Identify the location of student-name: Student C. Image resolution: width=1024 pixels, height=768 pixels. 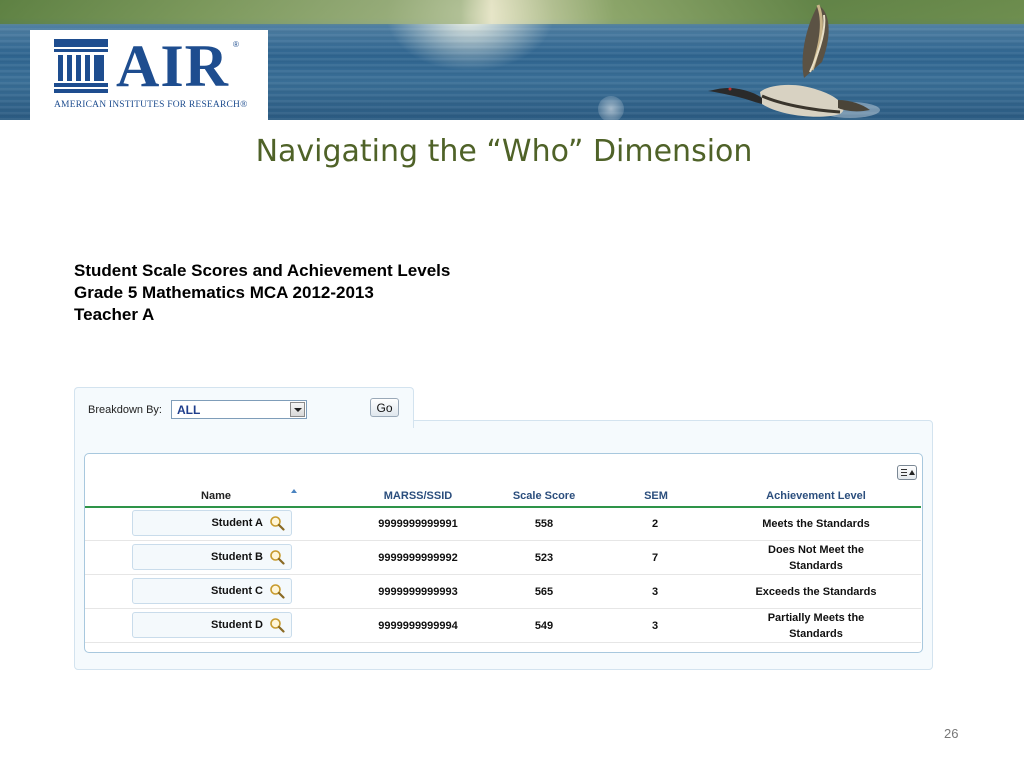
(237, 591).